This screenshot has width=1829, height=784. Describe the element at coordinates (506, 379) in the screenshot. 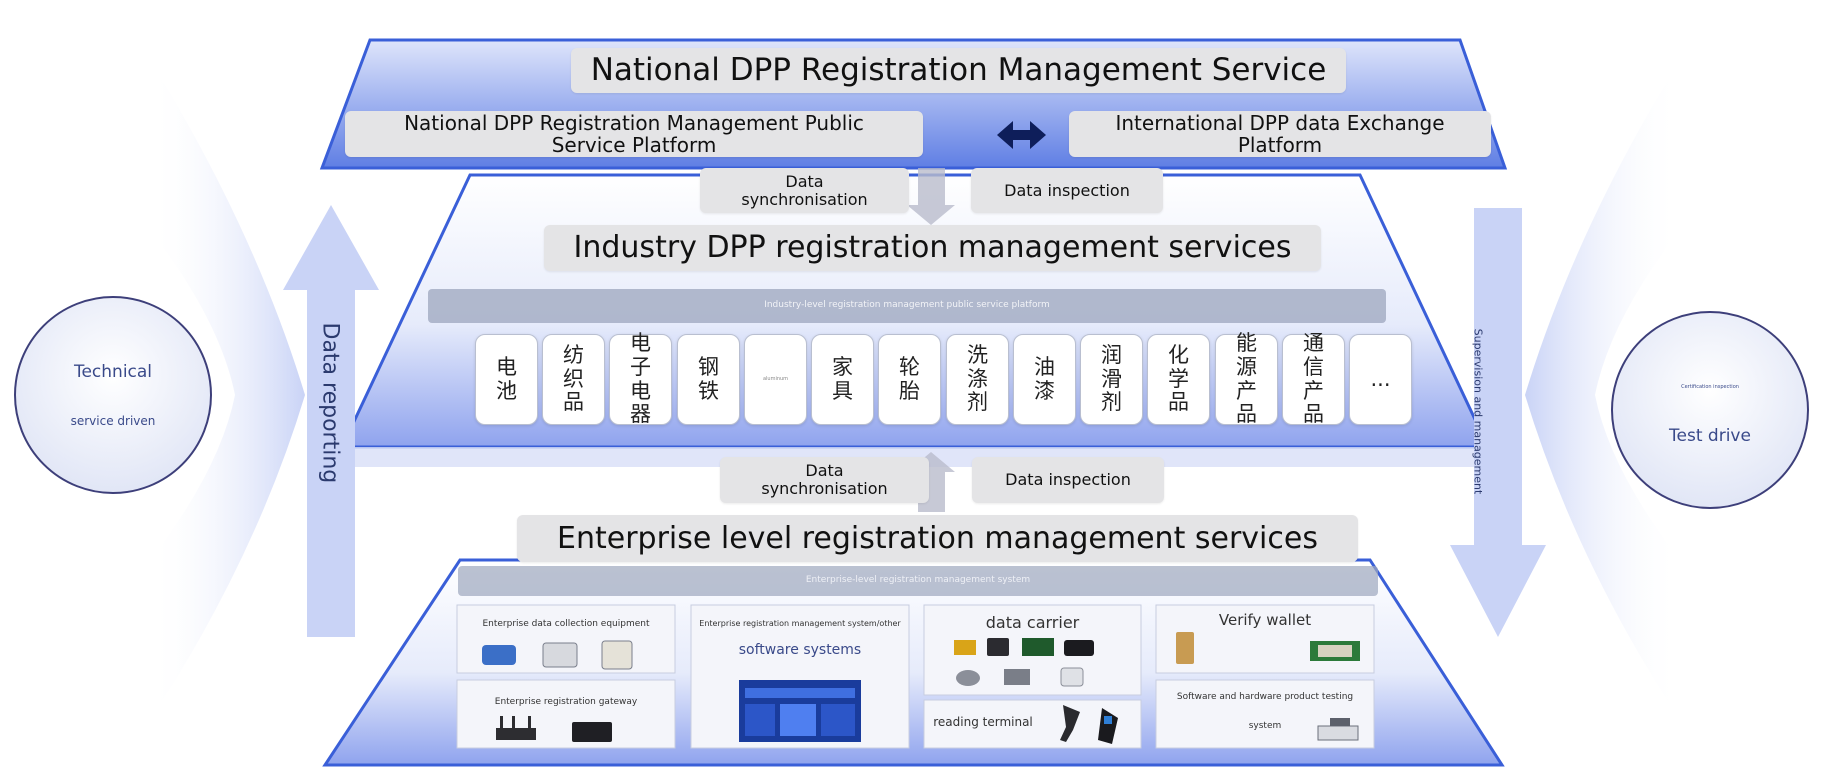

I see `industry-cell: 电池` at that location.